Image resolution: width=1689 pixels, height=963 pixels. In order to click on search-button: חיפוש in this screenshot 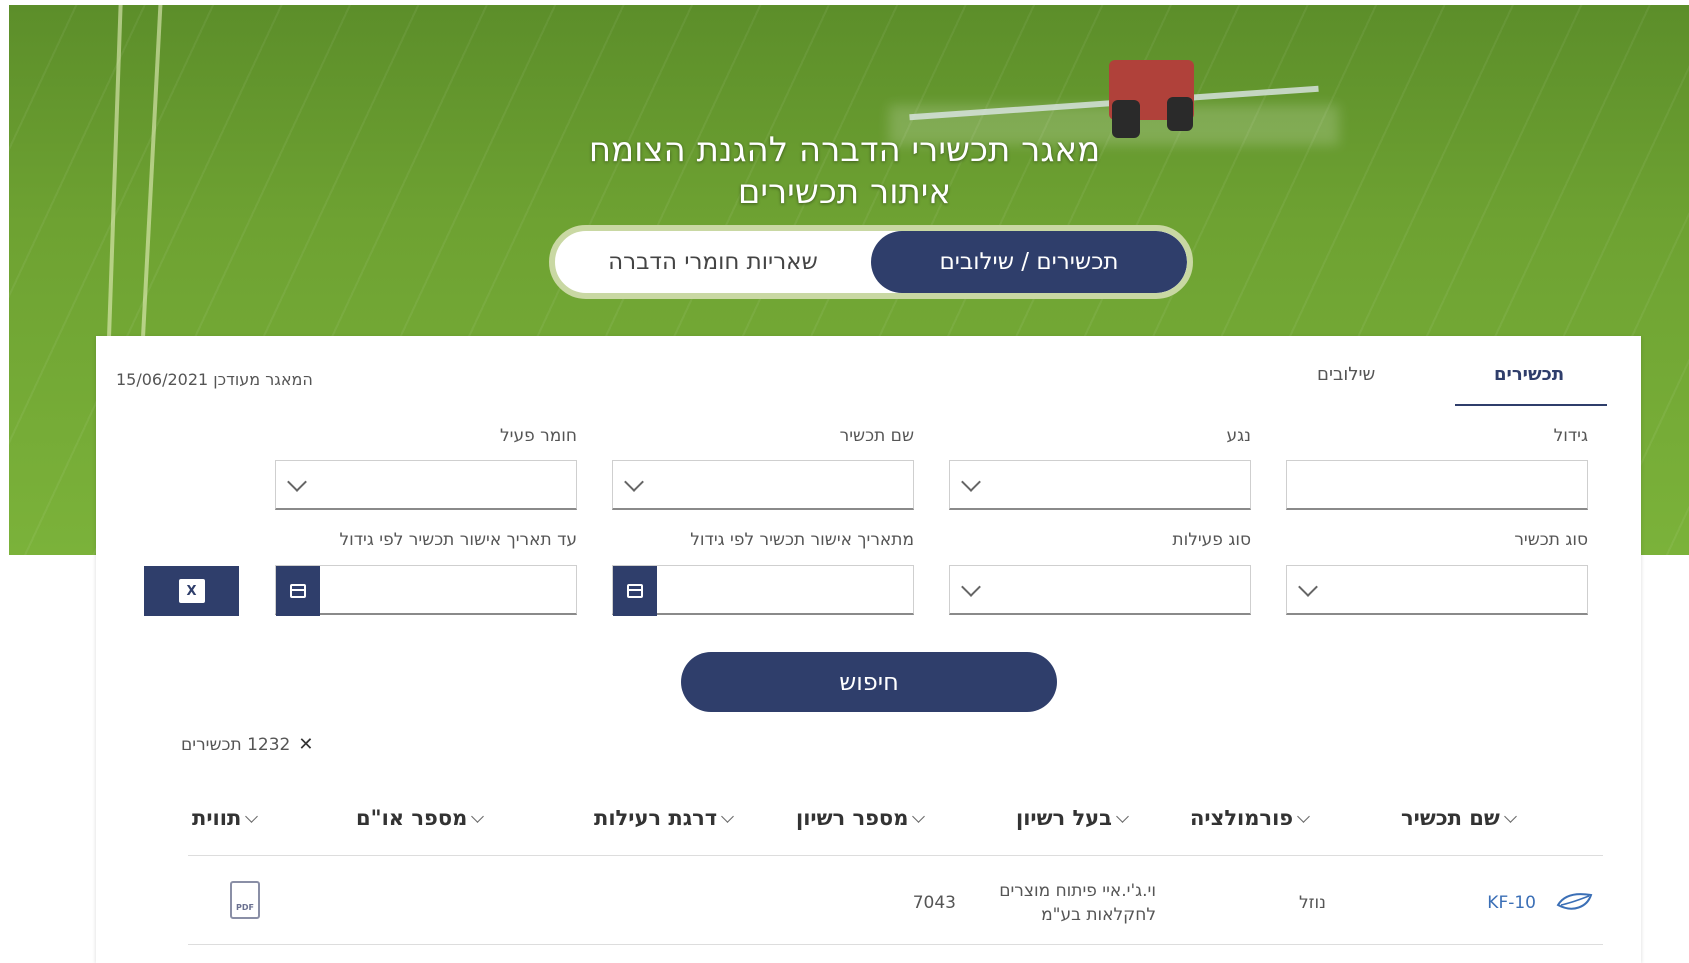, I will do `click(869, 682)`.